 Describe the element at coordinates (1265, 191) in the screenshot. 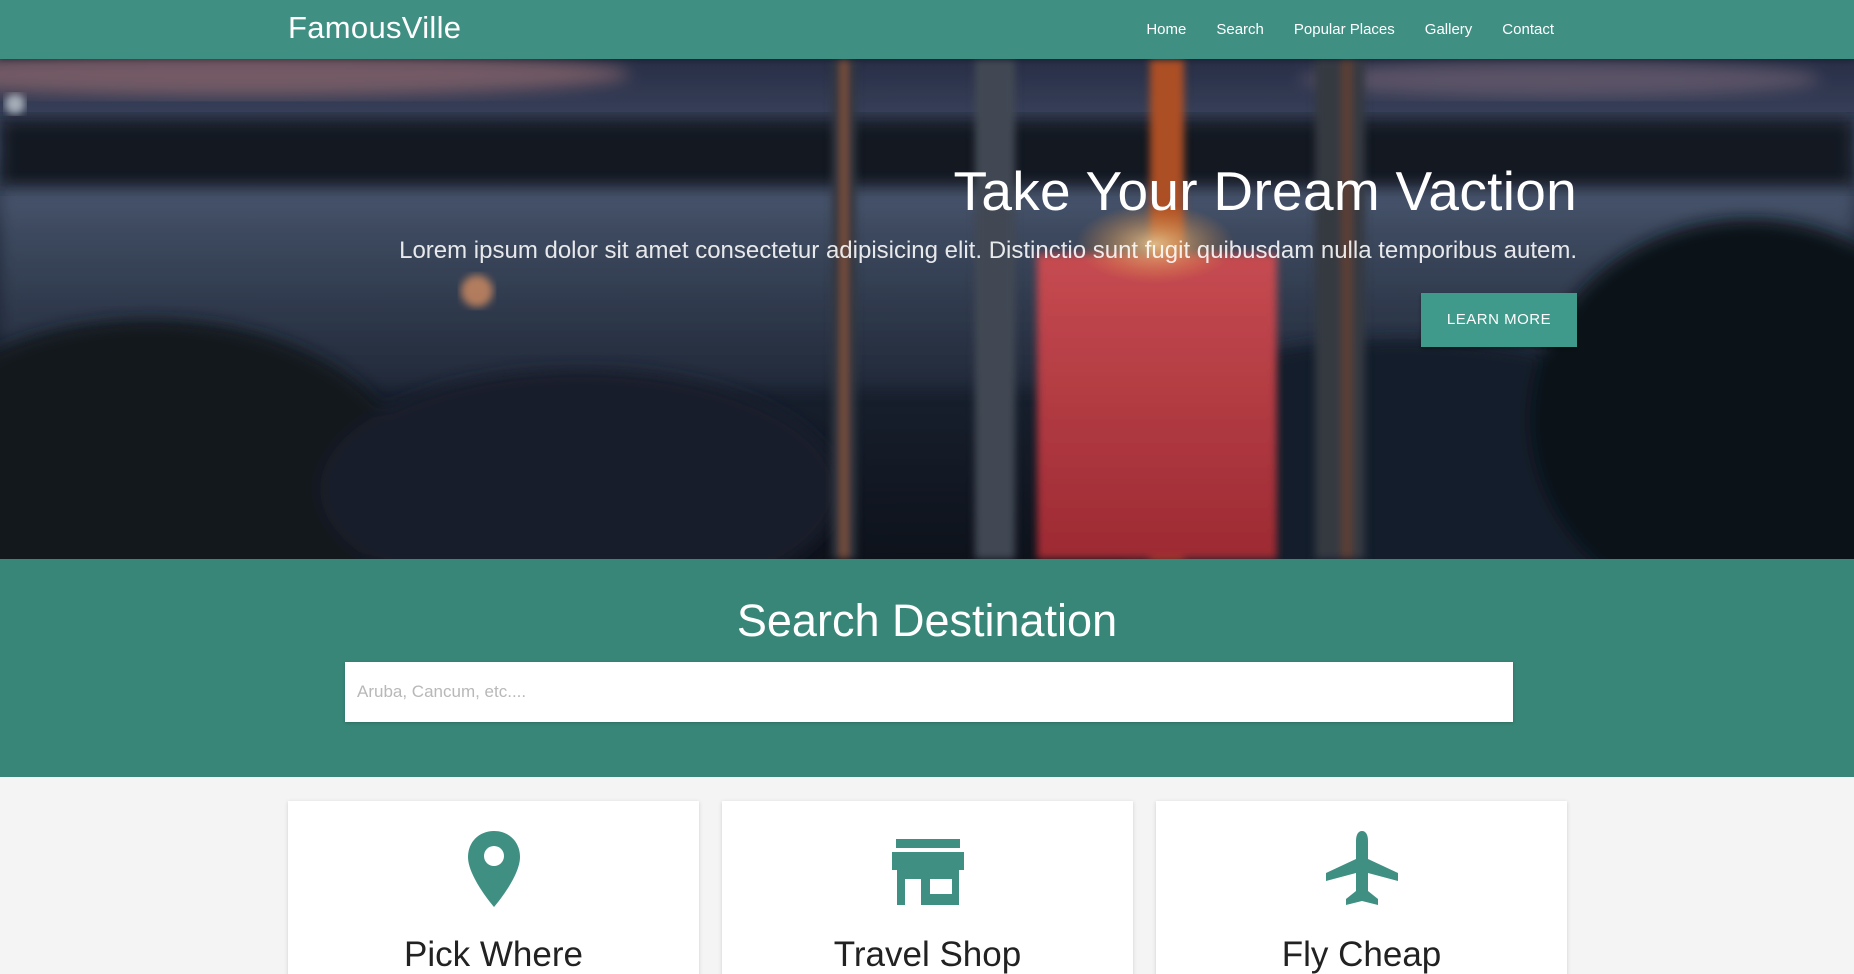

I see `hero-title: Take Your Dream Vaction` at that location.